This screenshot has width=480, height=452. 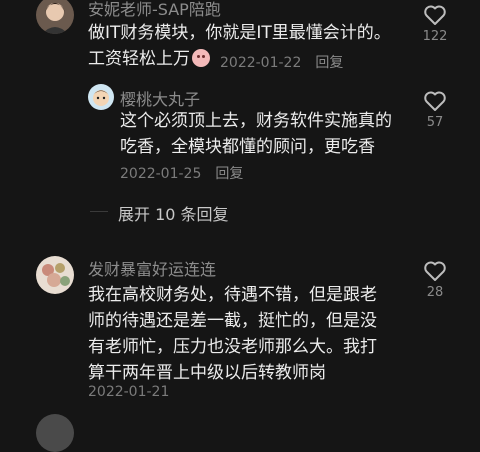 What do you see at coordinates (152, 268) in the screenshot?
I see `commenter-name: 发财暴富好运连连` at bounding box center [152, 268].